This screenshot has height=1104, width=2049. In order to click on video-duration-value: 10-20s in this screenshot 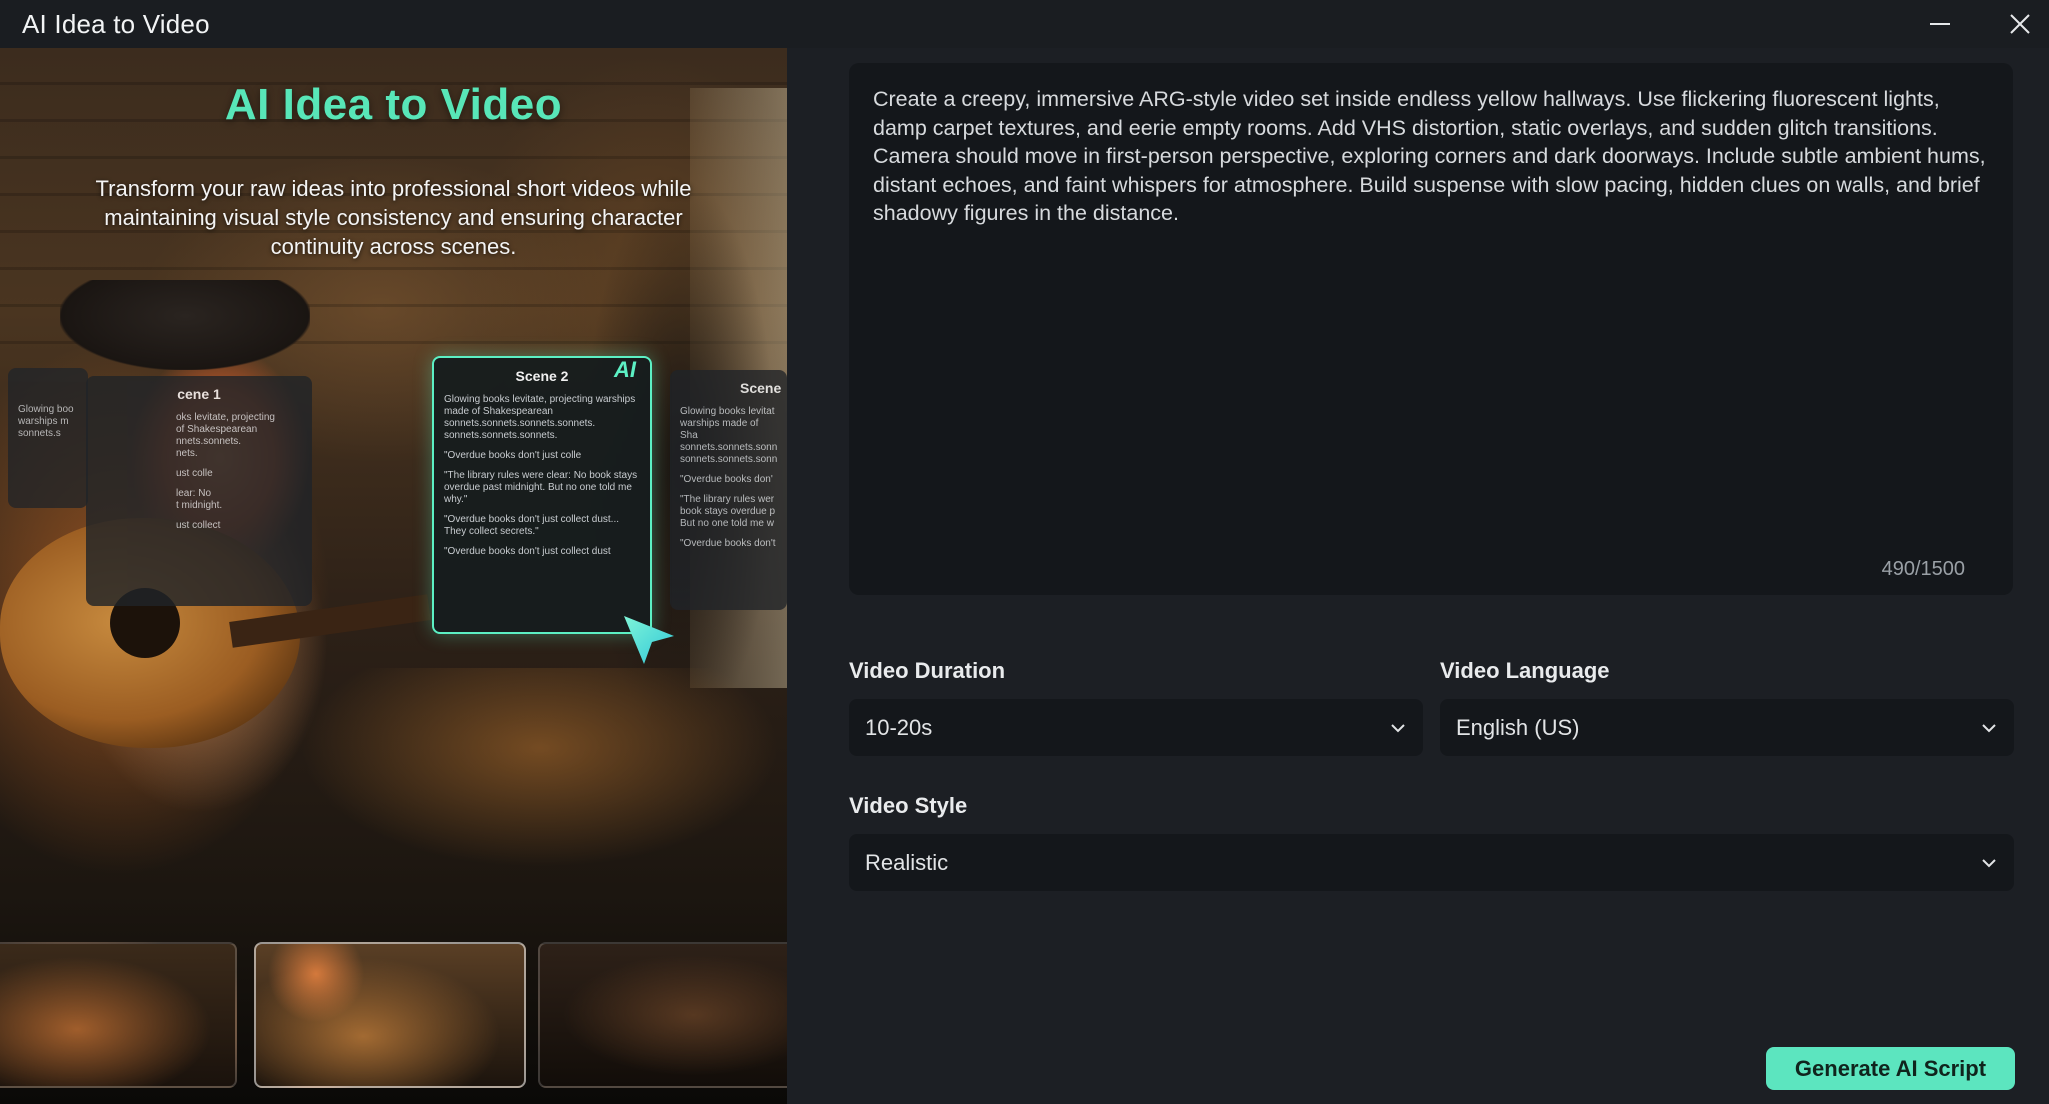, I will do `click(899, 727)`.